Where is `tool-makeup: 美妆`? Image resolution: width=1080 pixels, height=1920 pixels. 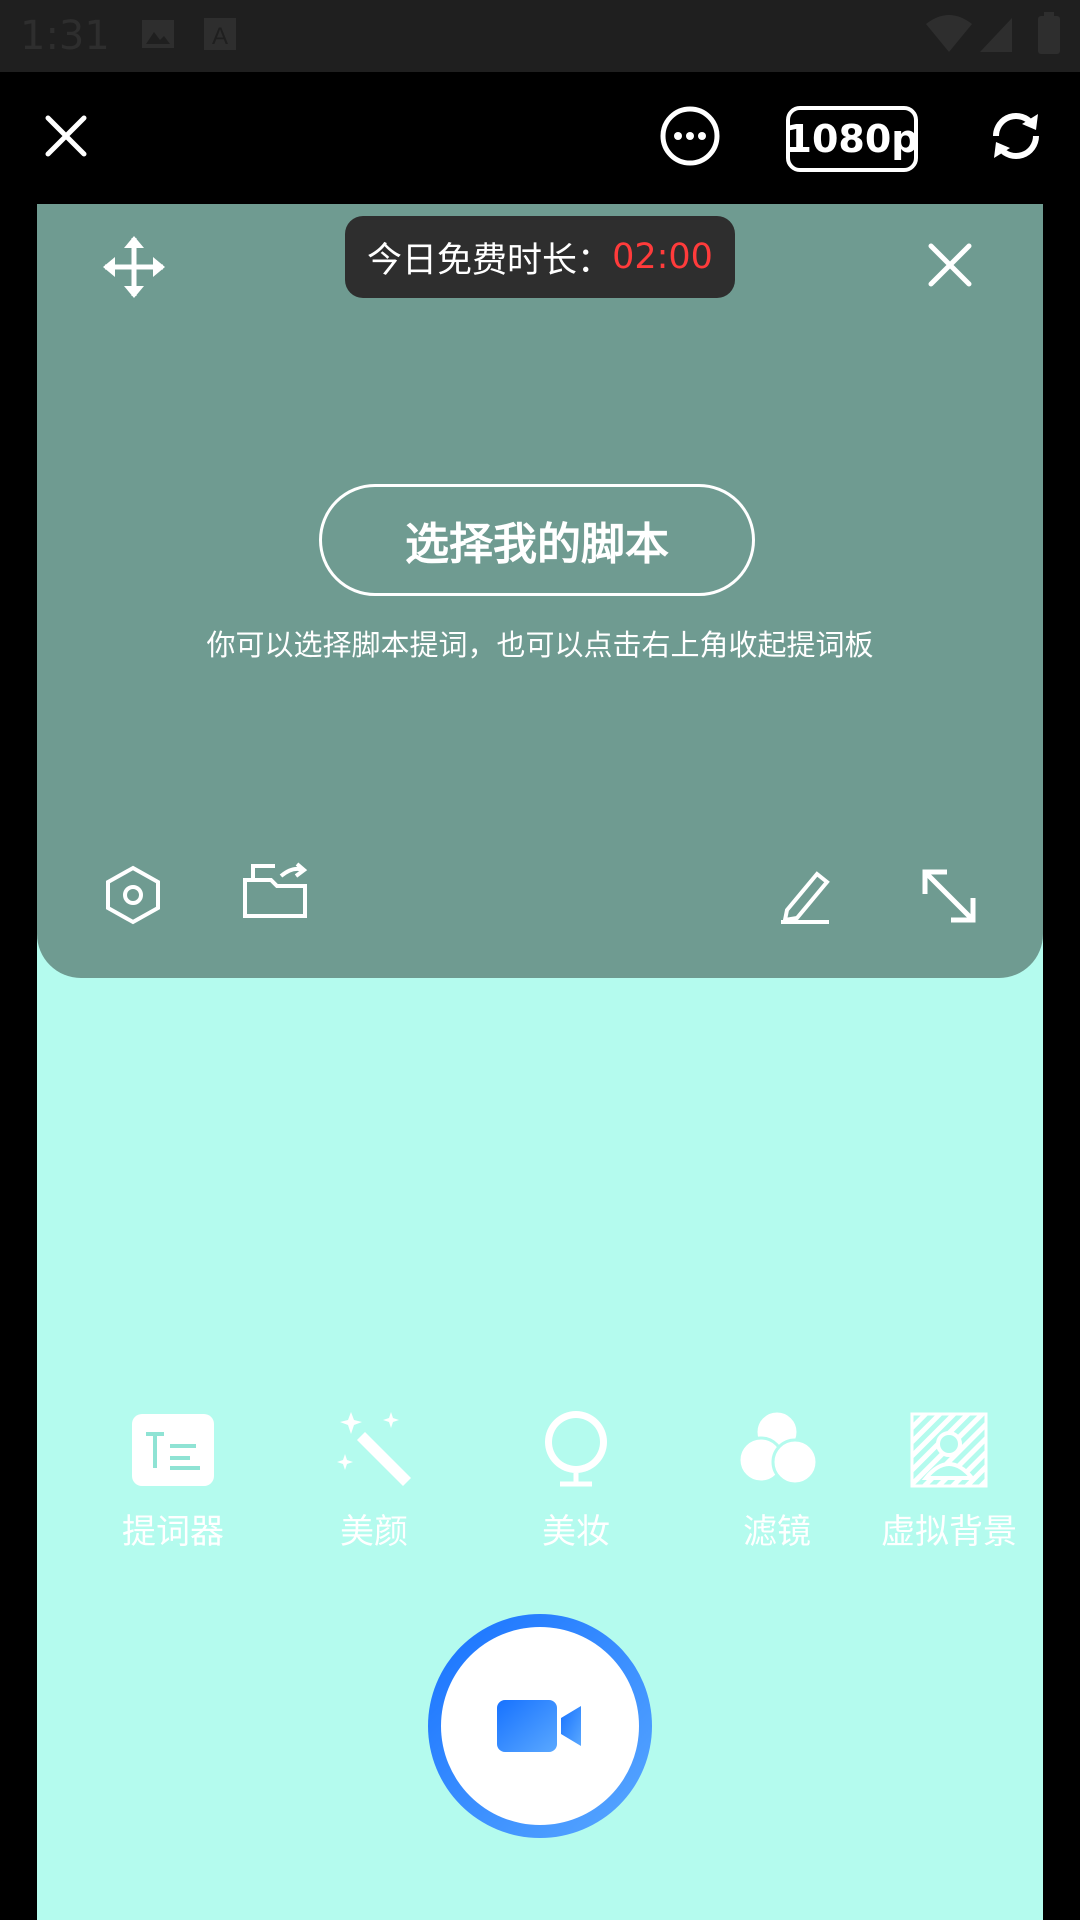
tool-makeup: 美妆 is located at coordinates (576, 1477).